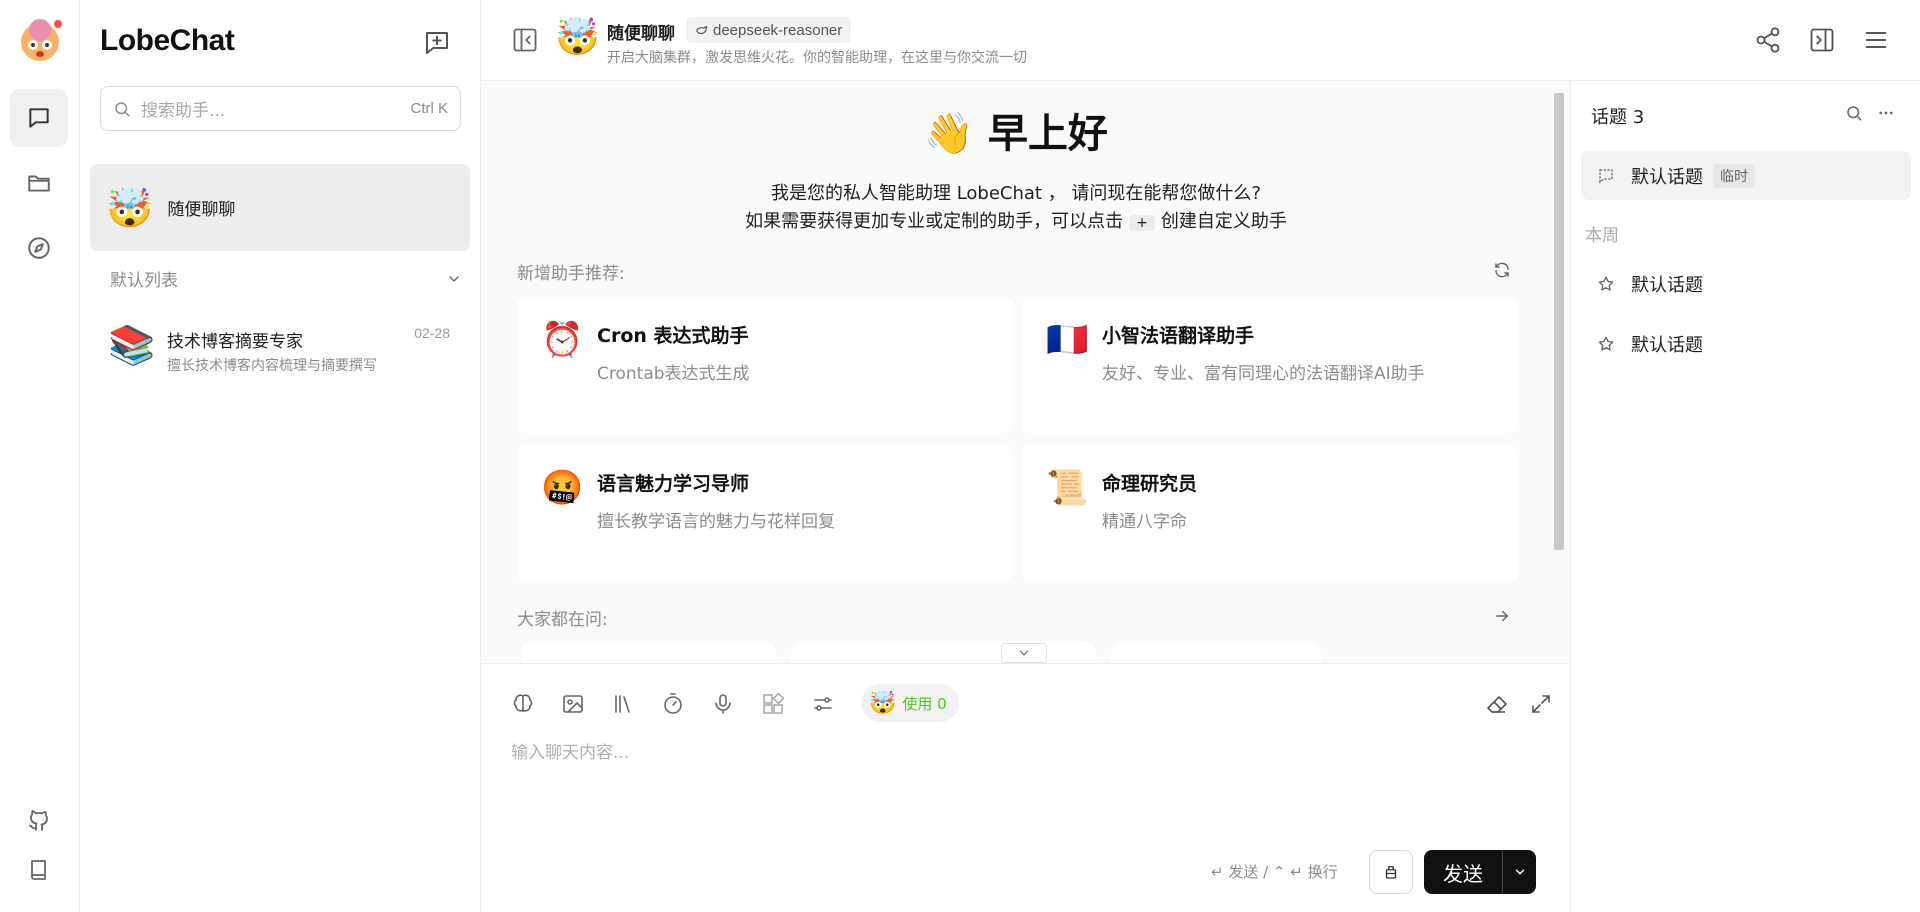 The image size is (1920, 912). I want to click on send-button: 发送, so click(1463, 872).